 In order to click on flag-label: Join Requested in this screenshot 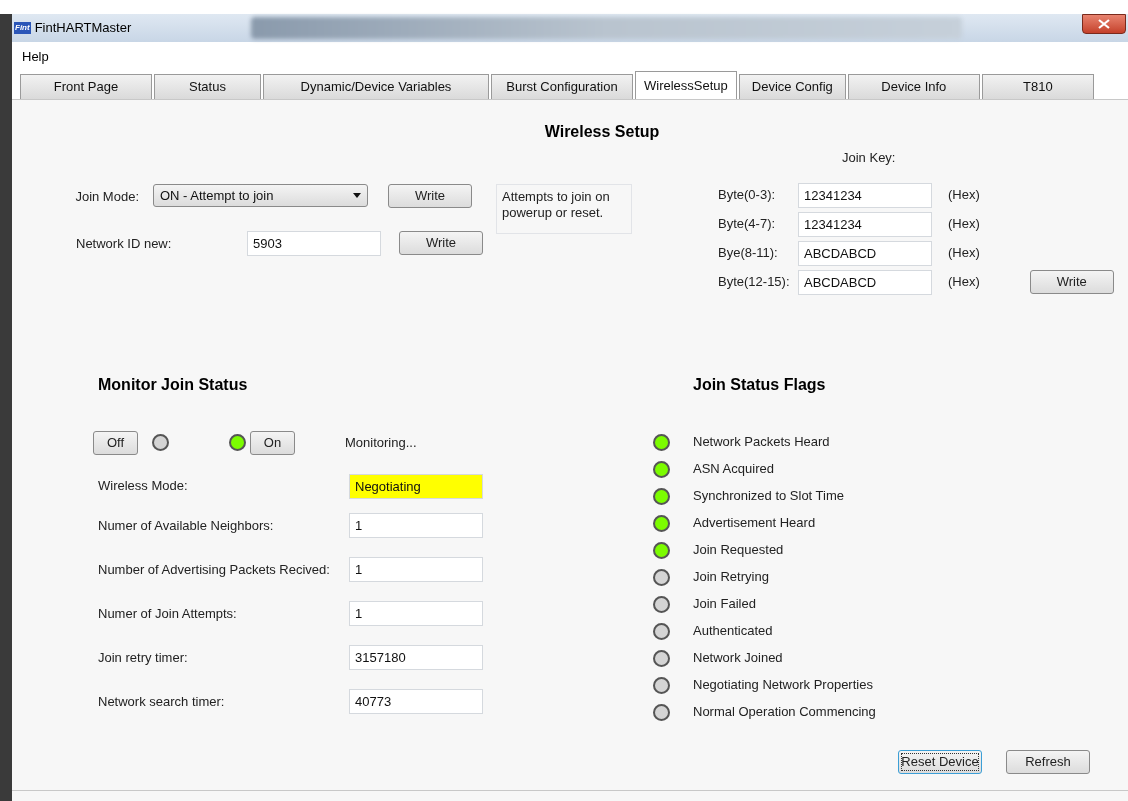, I will do `click(738, 550)`.